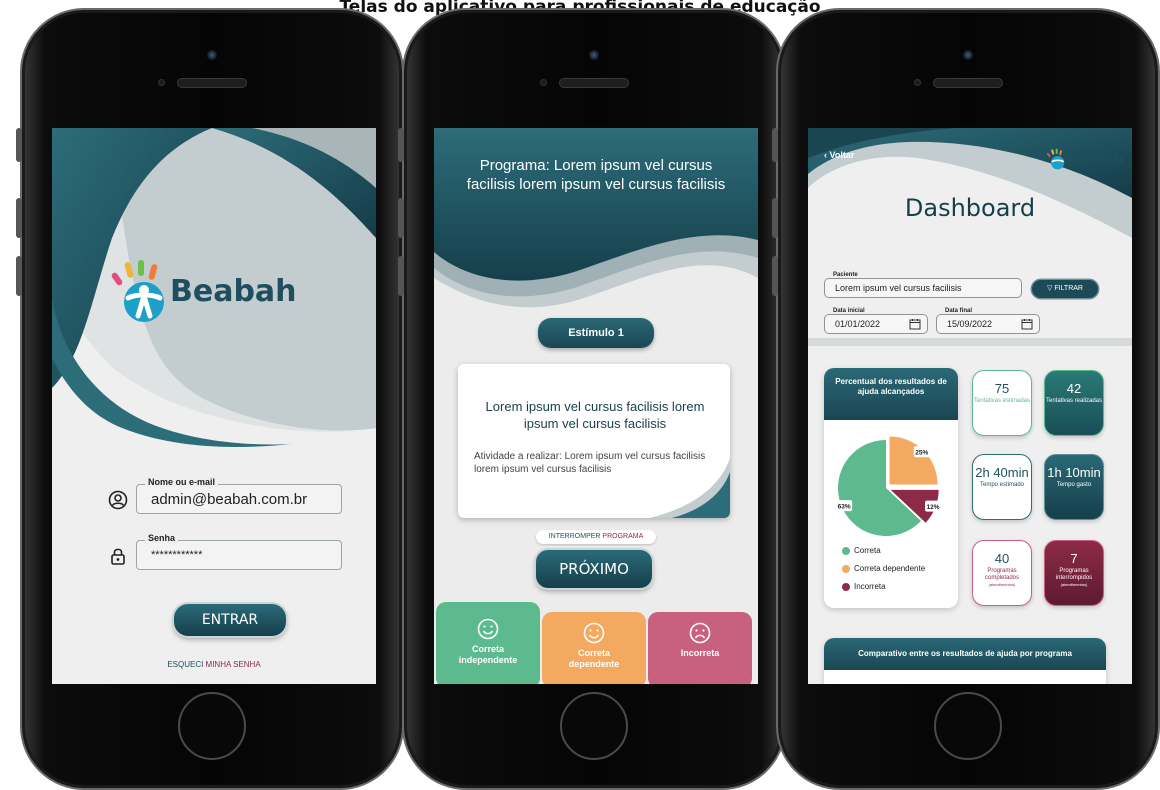 The height and width of the screenshot is (790, 1160). What do you see at coordinates (596, 333) in the screenshot?
I see `stimulus-badge: Estímulo 1` at bounding box center [596, 333].